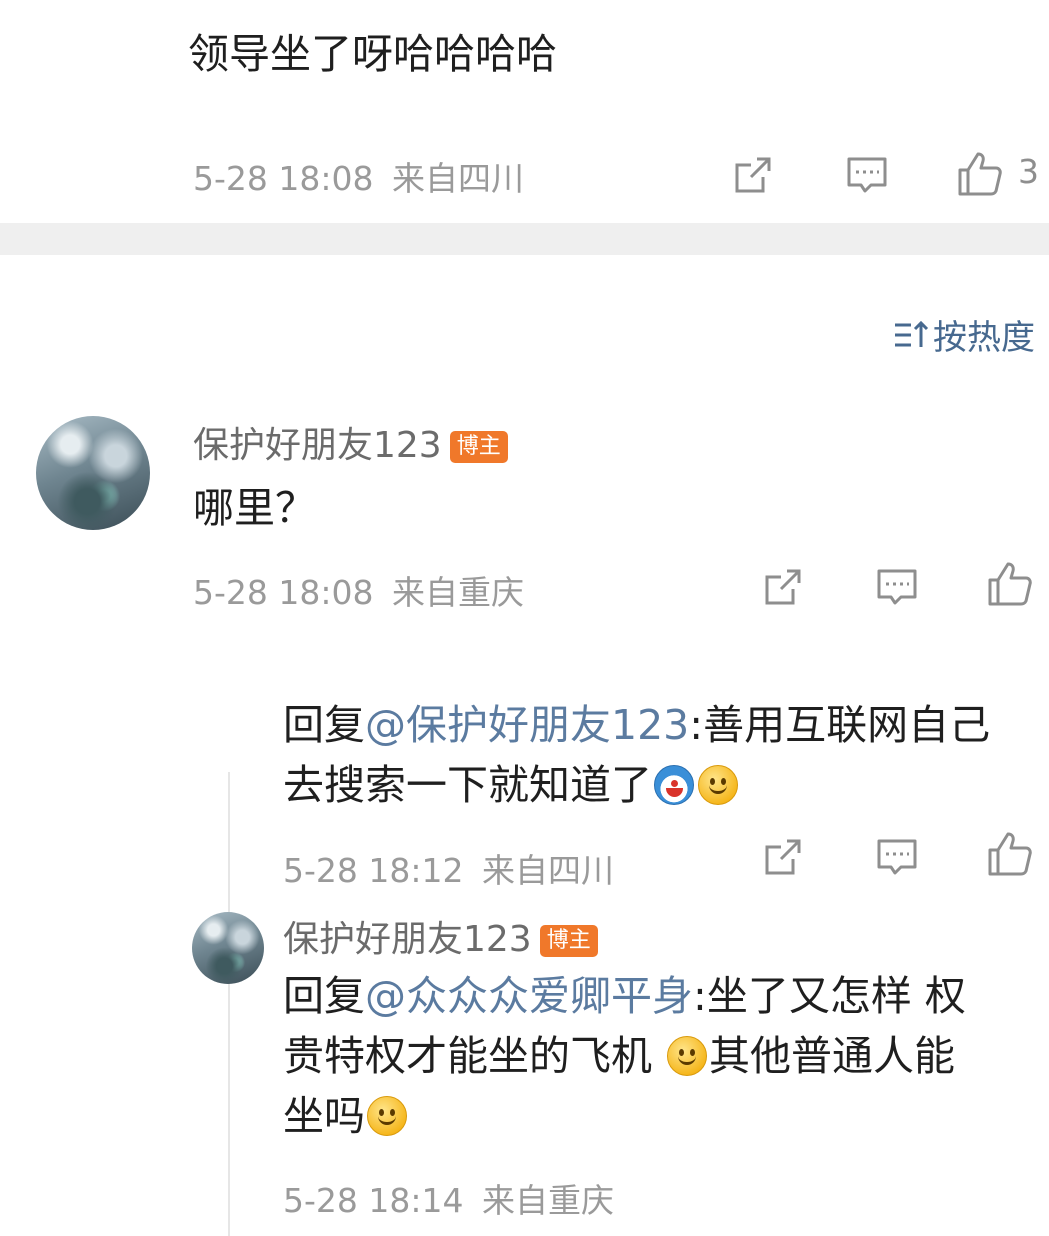 This screenshot has height=1236, width=1049. What do you see at coordinates (324, 1116) in the screenshot?
I see `reply-body: 坐吗` at bounding box center [324, 1116].